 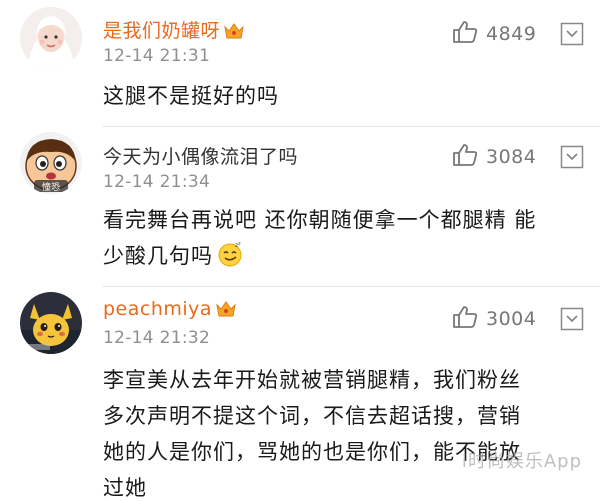 I want to click on like-button: 3084, so click(x=494, y=157).